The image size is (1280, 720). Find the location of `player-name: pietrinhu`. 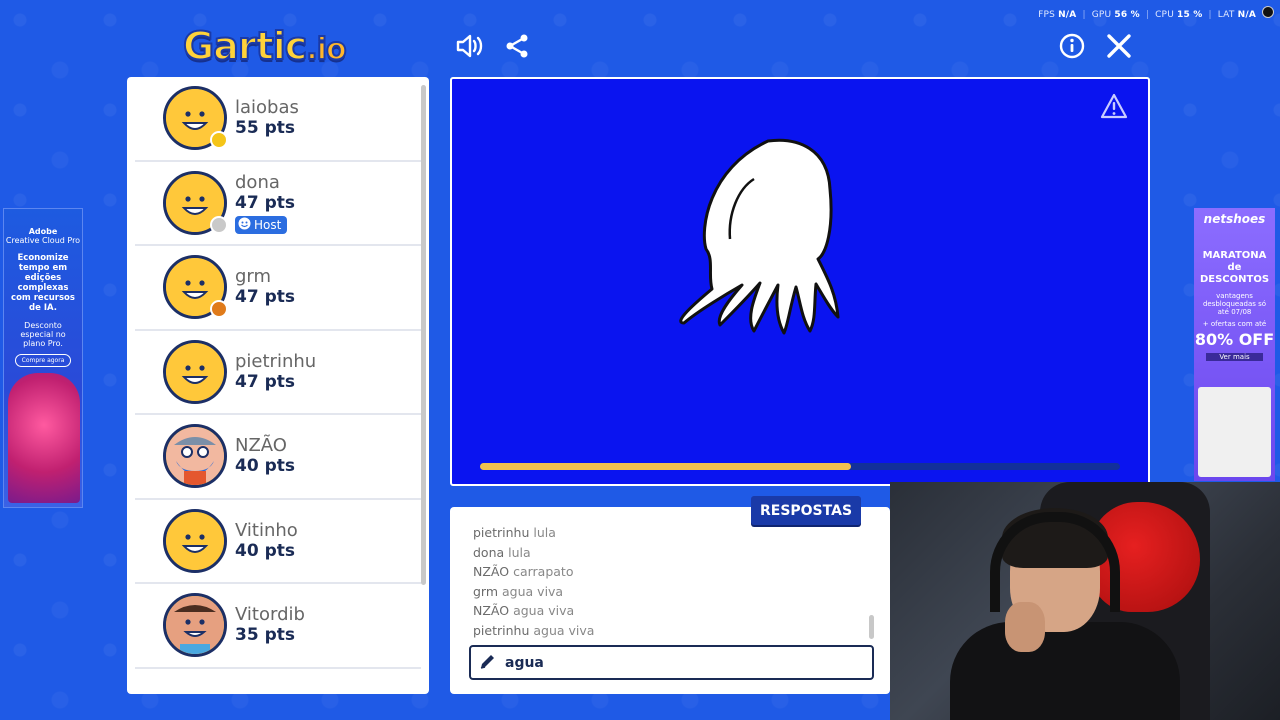

player-name: pietrinhu is located at coordinates (276, 361).